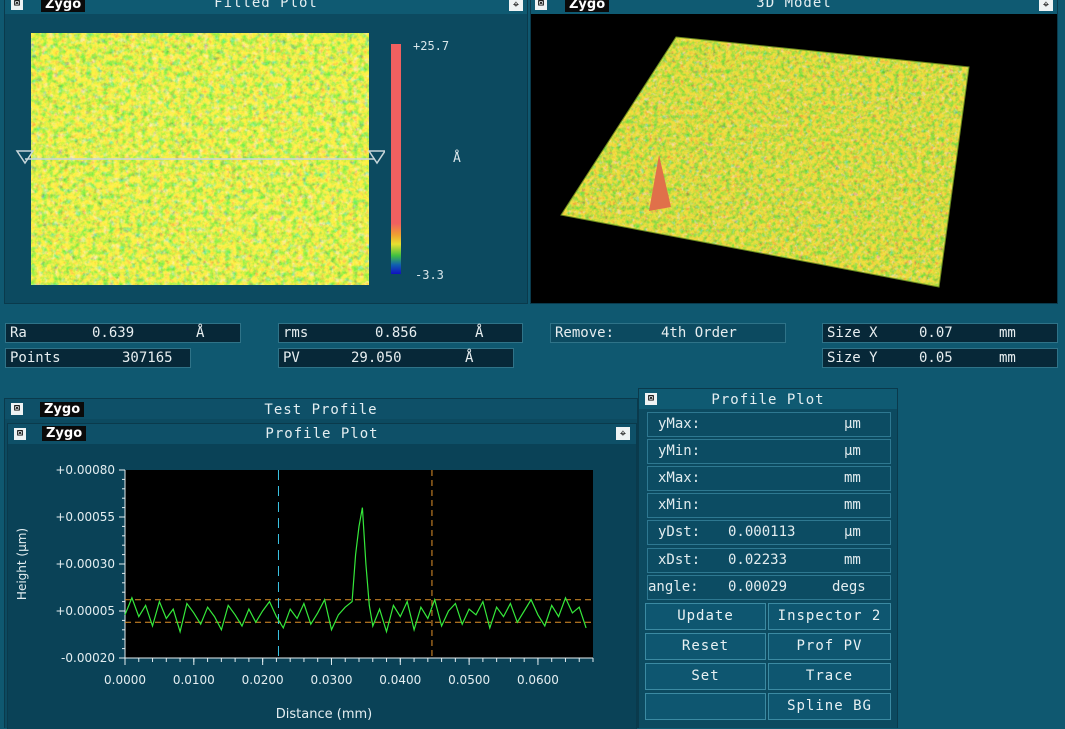 This screenshot has width=1065, height=729. What do you see at coordinates (769, 505) in the screenshot?
I see `readout-xmin: xMin: mm` at bounding box center [769, 505].